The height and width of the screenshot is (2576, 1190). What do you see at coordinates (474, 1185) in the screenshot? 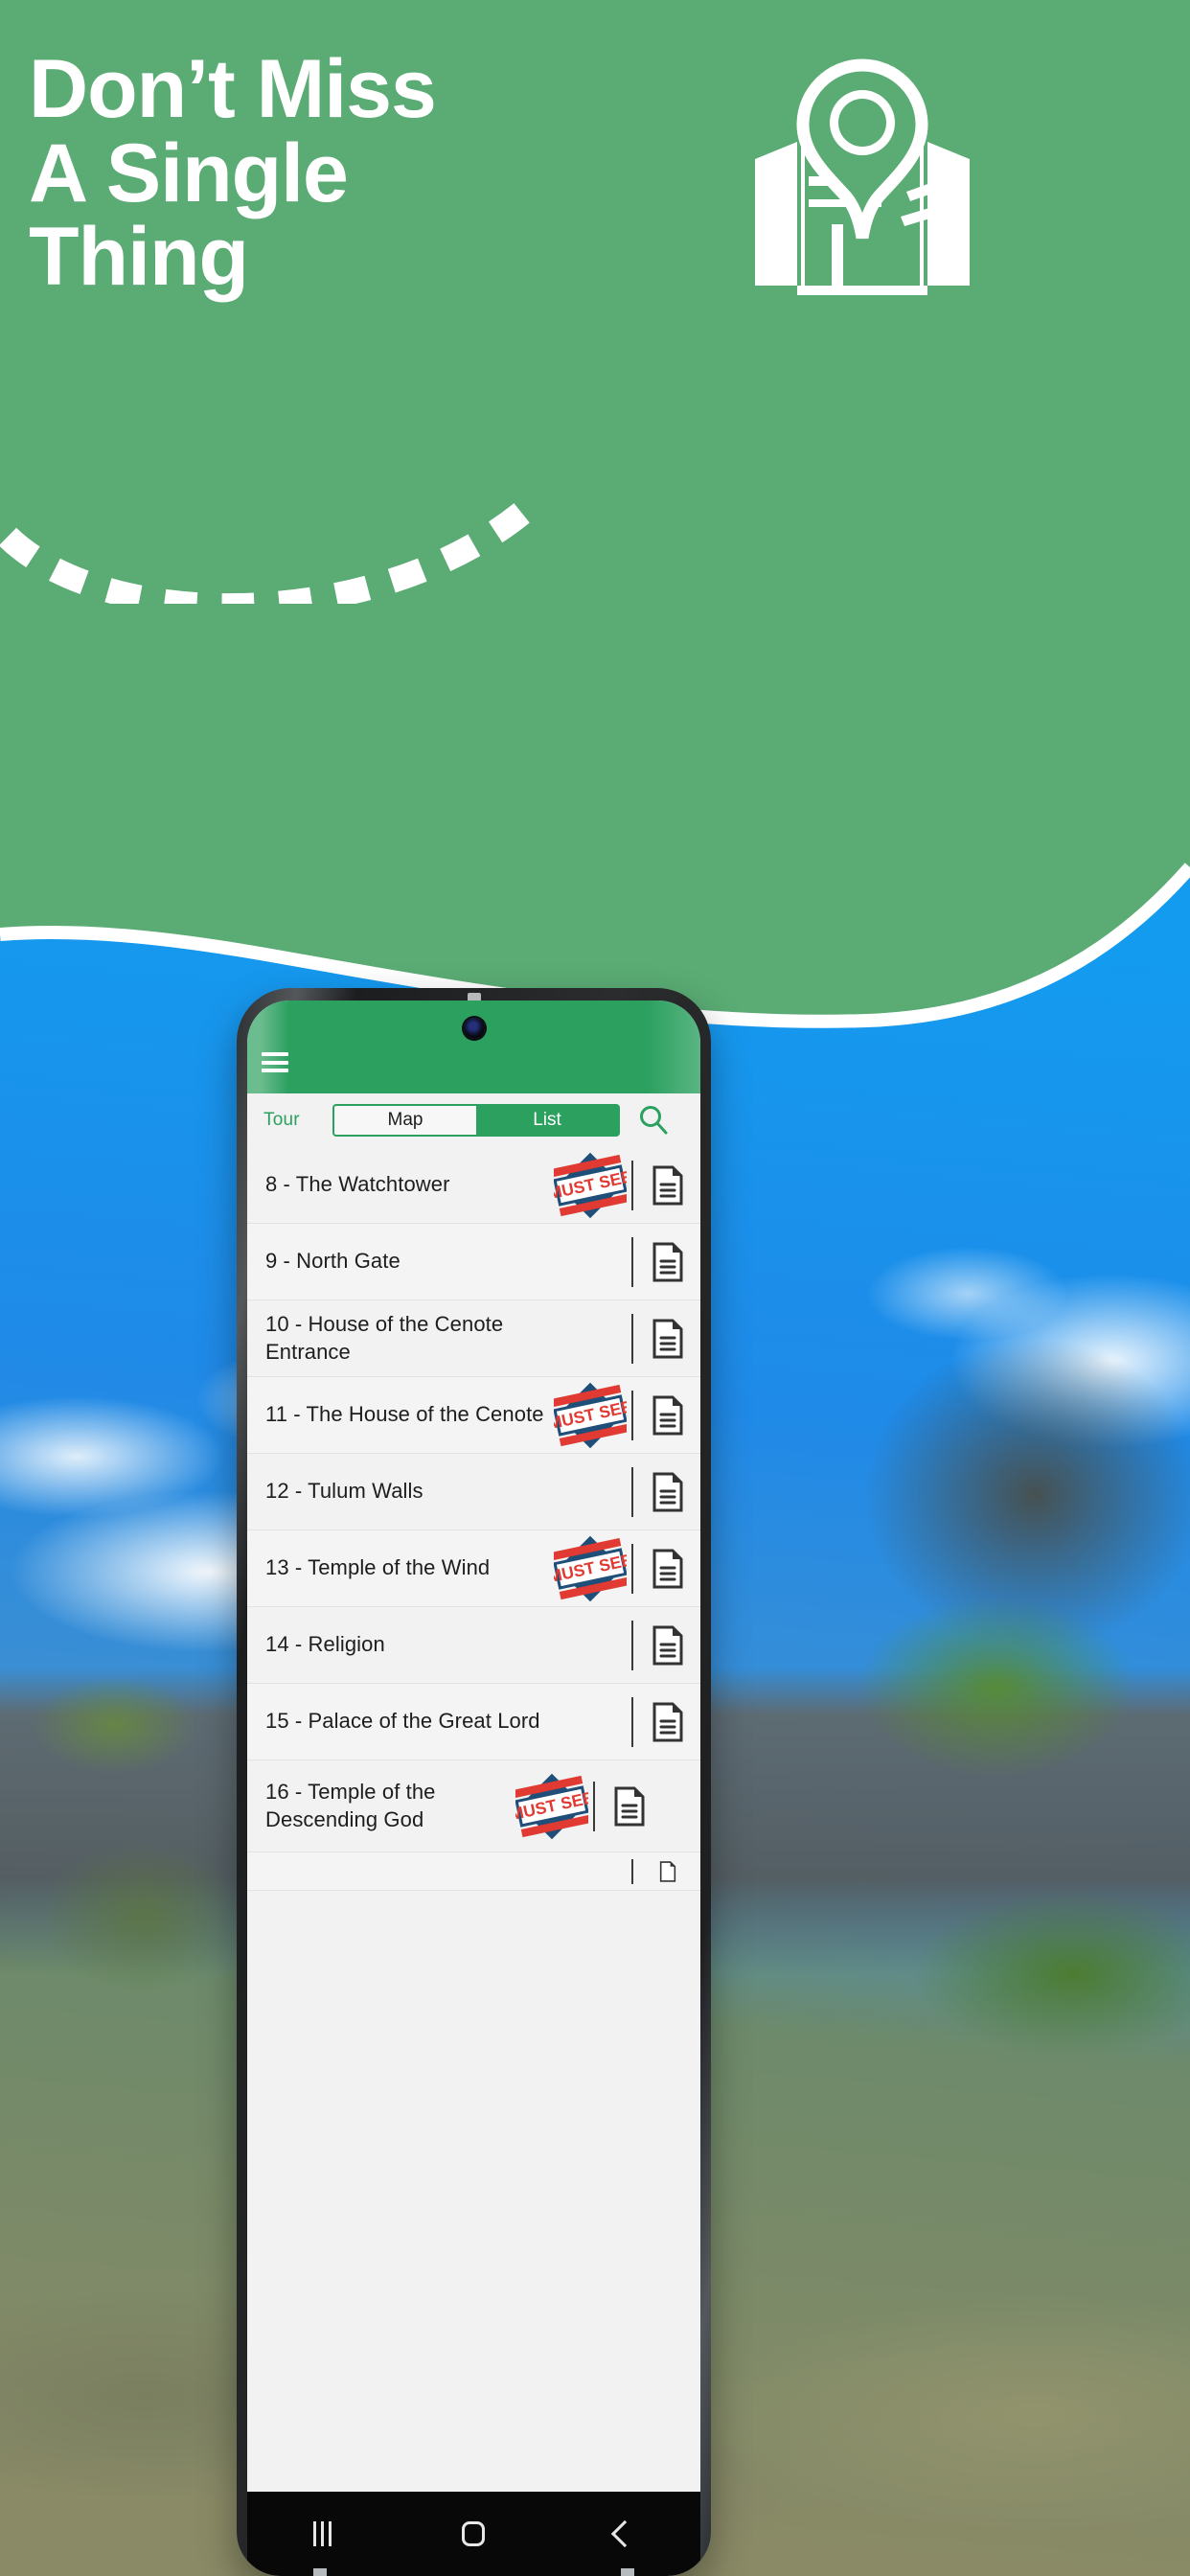
I see `list-item: 8 - The Watchtower MUST SEE` at bounding box center [474, 1185].